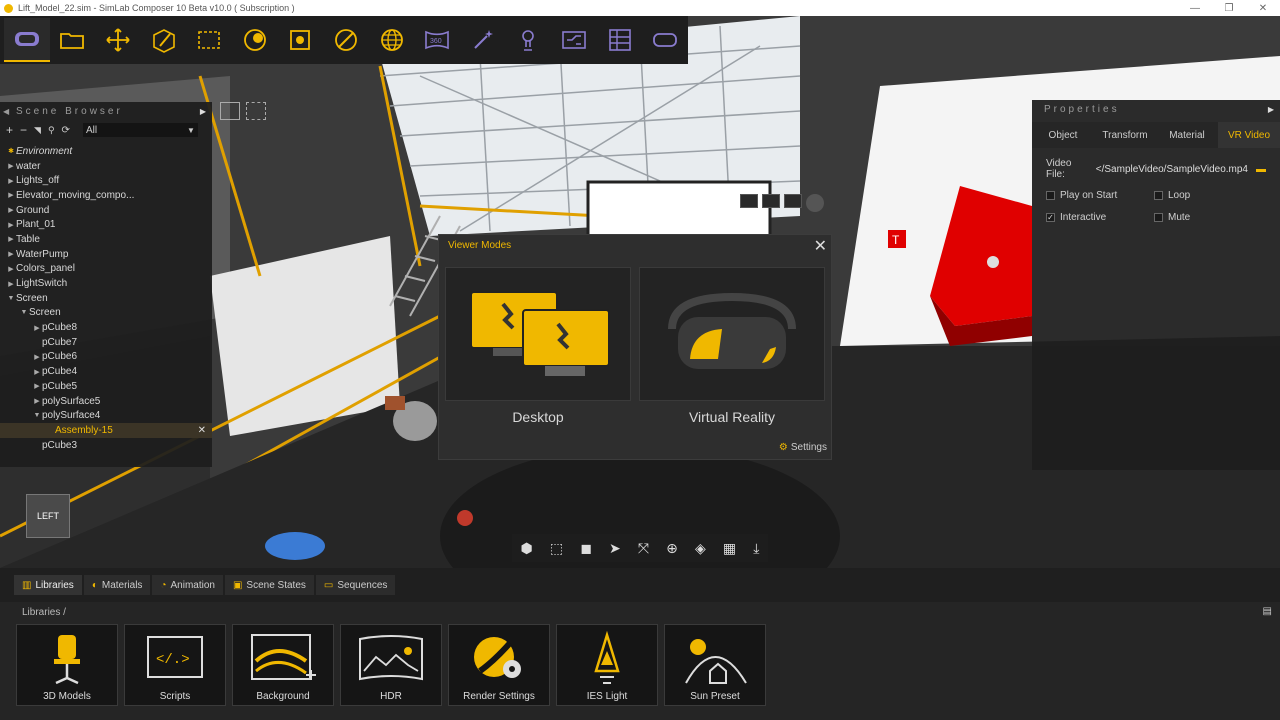 The width and height of the screenshot is (1280, 720). Describe the element at coordinates (556, 548) in the screenshot. I see `fit-view-icon: ⬚` at that location.